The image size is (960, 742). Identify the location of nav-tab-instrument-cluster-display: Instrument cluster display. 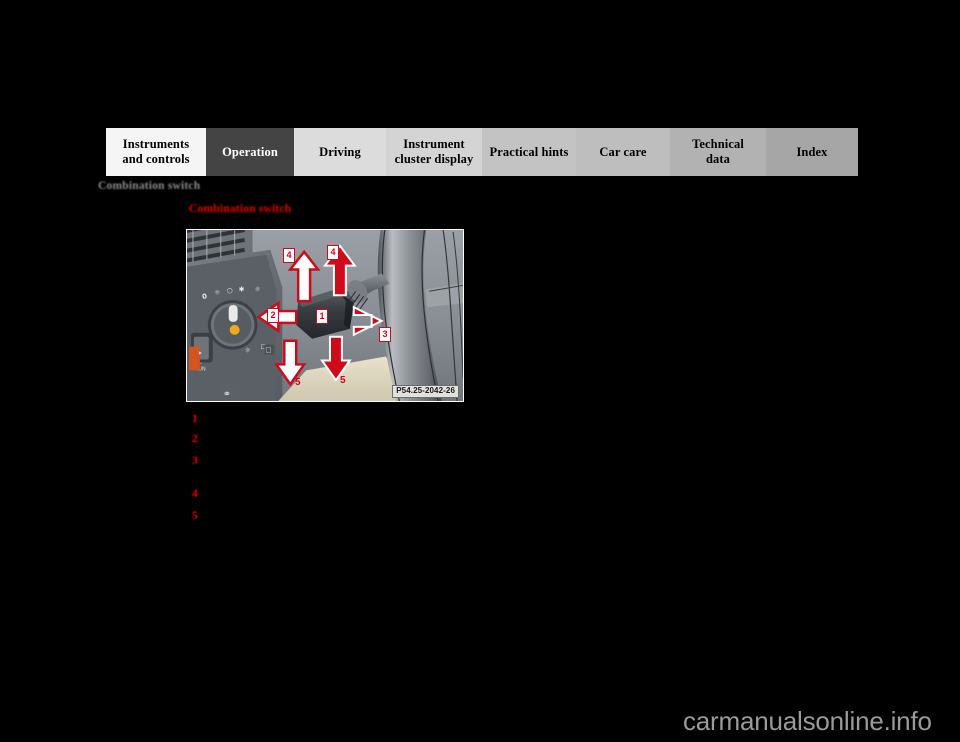
(434, 152).